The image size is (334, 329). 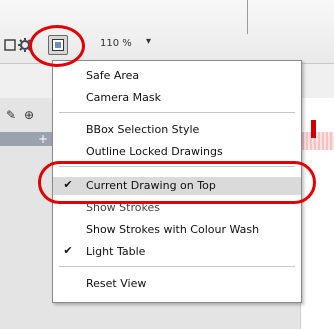 What do you see at coordinates (247, 17) in the screenshot?
I see `panel-divider` at bounding box center [247, 17].